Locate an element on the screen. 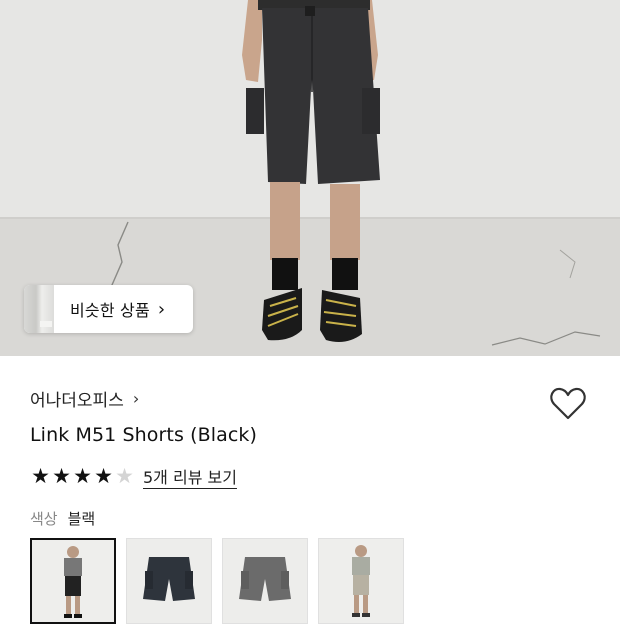  similar-products-thumbnail is located at coordinates (39, 309).